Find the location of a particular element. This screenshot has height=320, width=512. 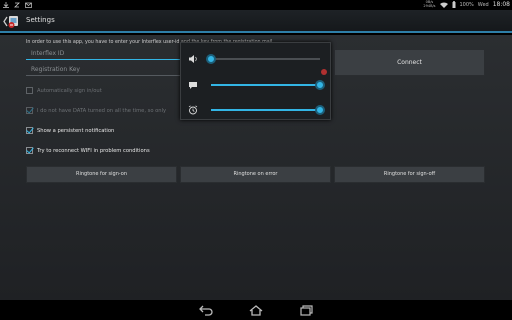

download-notification-icon is located at coordinates (6, 5).